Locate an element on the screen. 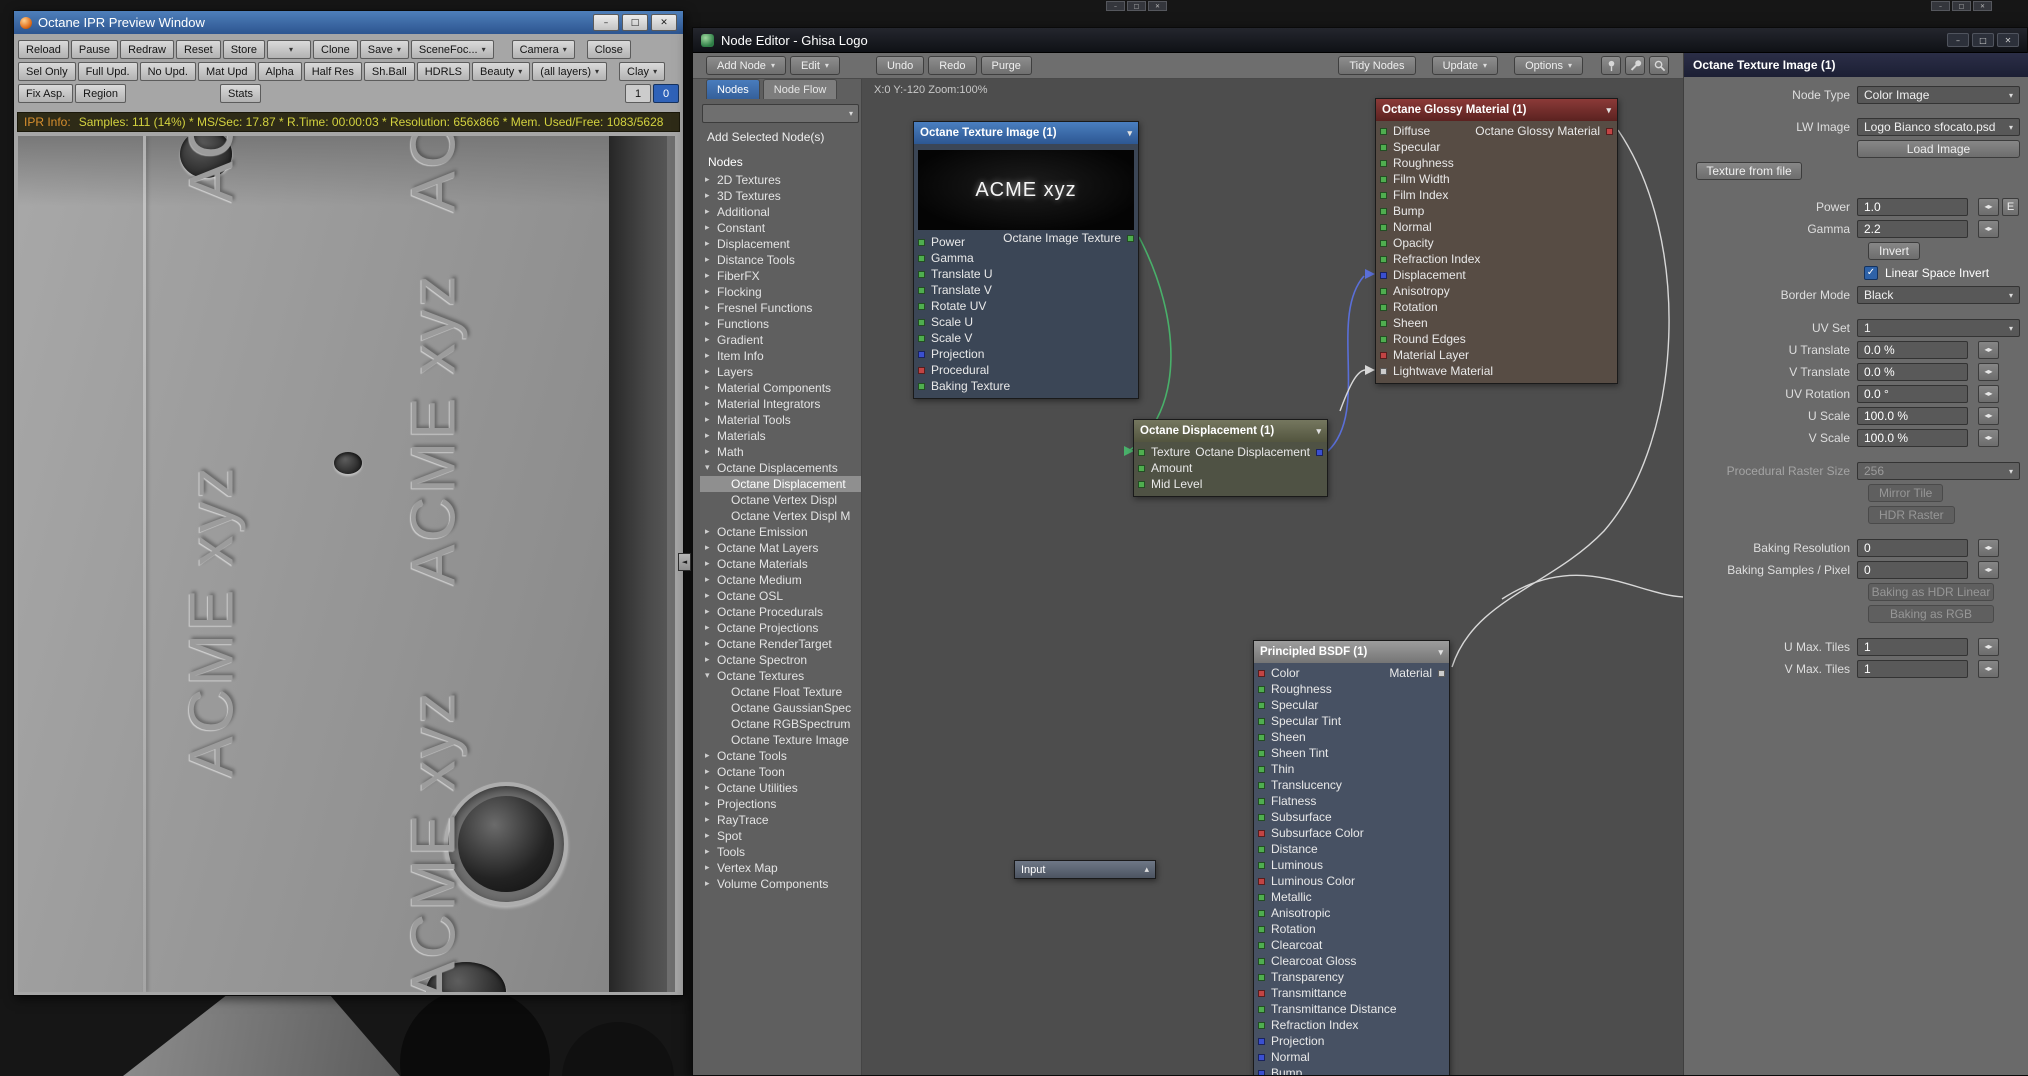 This screenshot has width=2028, height=1076. close-button: ✕ is located at coordinates (664, 22).